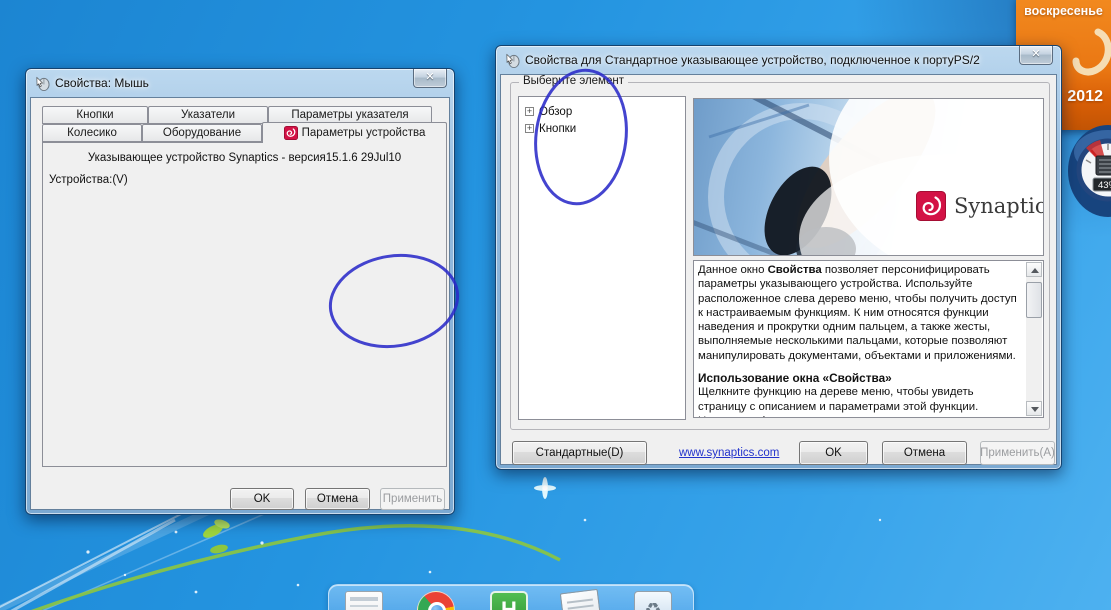 This screenshot has height=610, width=1111. Describe the element at coordinates (102, 83) in the screenshot. I see `window-title: Свойства: Мышь` at that location.